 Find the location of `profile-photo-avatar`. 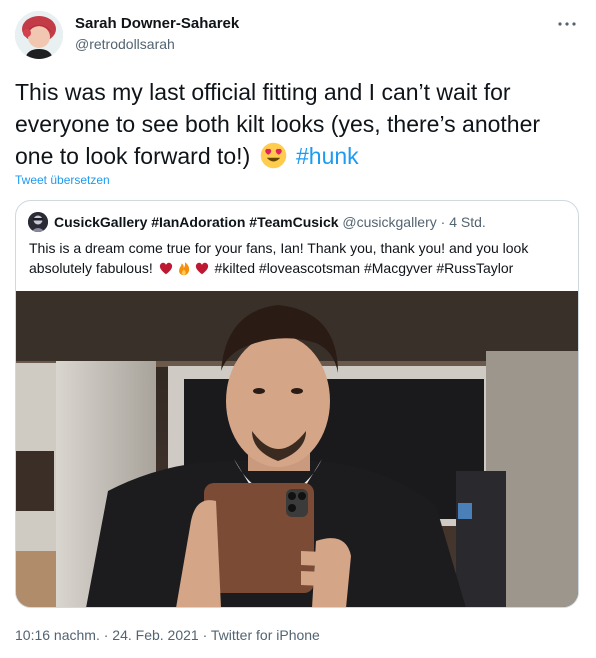

profile-photo-avatar is located at coordinates (39, 35).